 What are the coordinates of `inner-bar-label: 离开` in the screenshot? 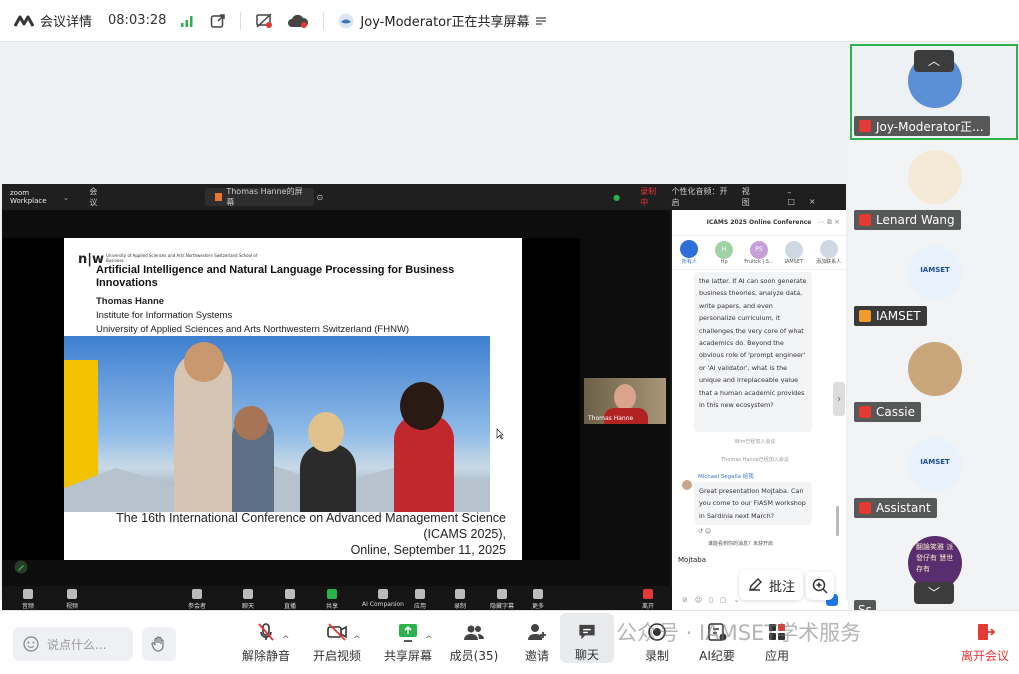 It's located at (648, 606).